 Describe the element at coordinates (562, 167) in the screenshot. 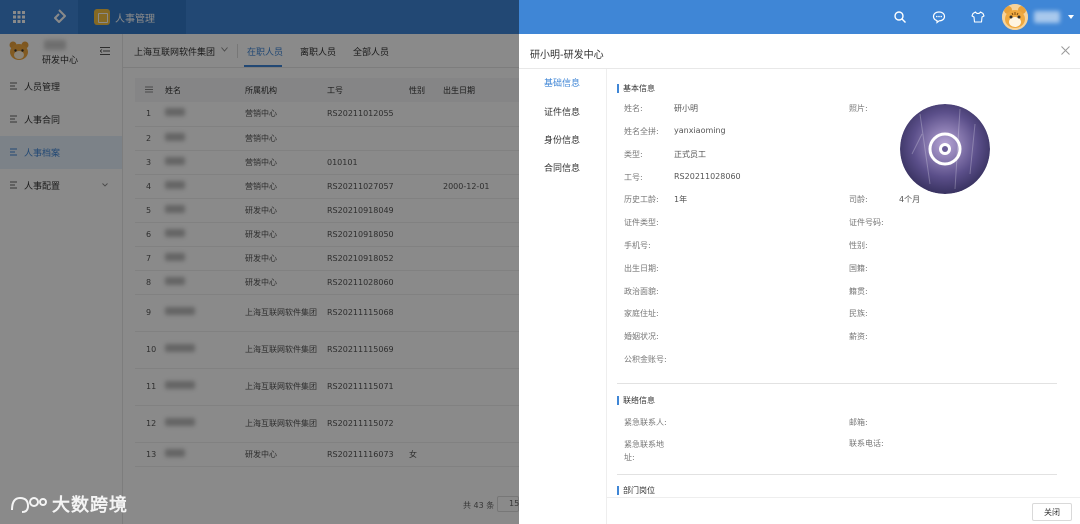

I see `nav-contract-info: 合同信息` at that location.